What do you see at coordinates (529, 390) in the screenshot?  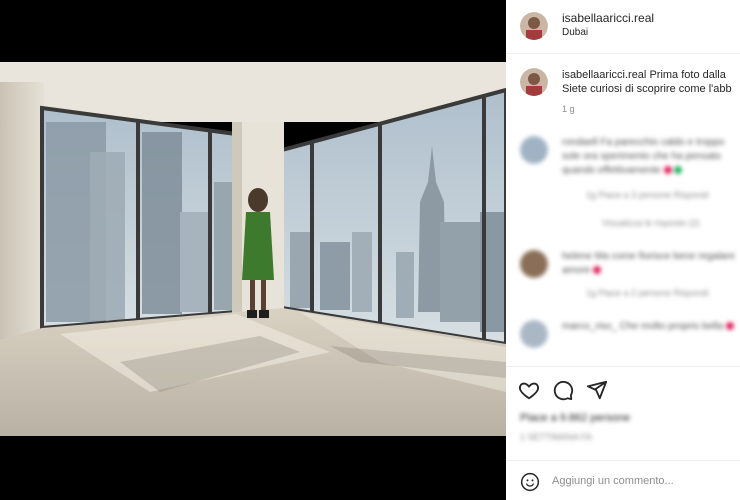 I see `like-heart-icon` at bounding box center [529, 390].